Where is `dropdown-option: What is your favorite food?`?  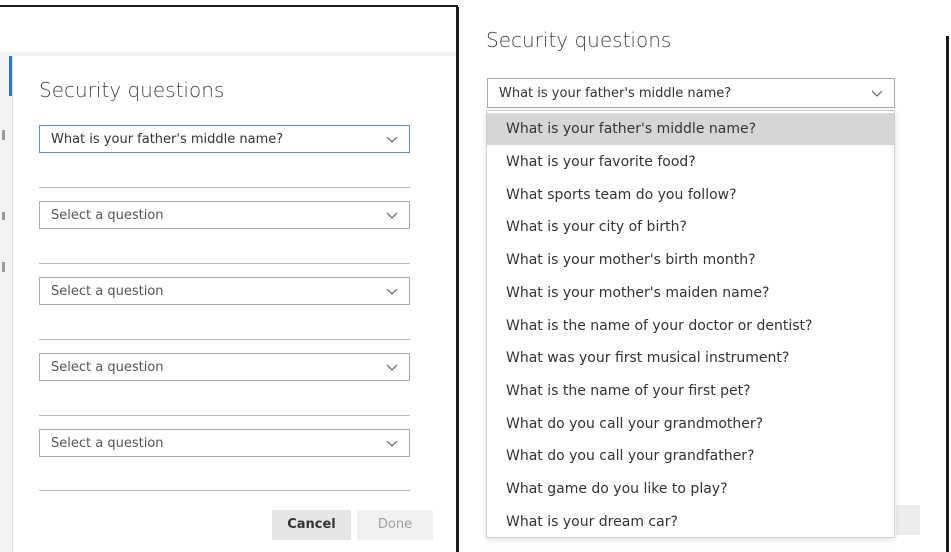
dropdown-option: What is your favorite food? is located at coordinates (690, 162).